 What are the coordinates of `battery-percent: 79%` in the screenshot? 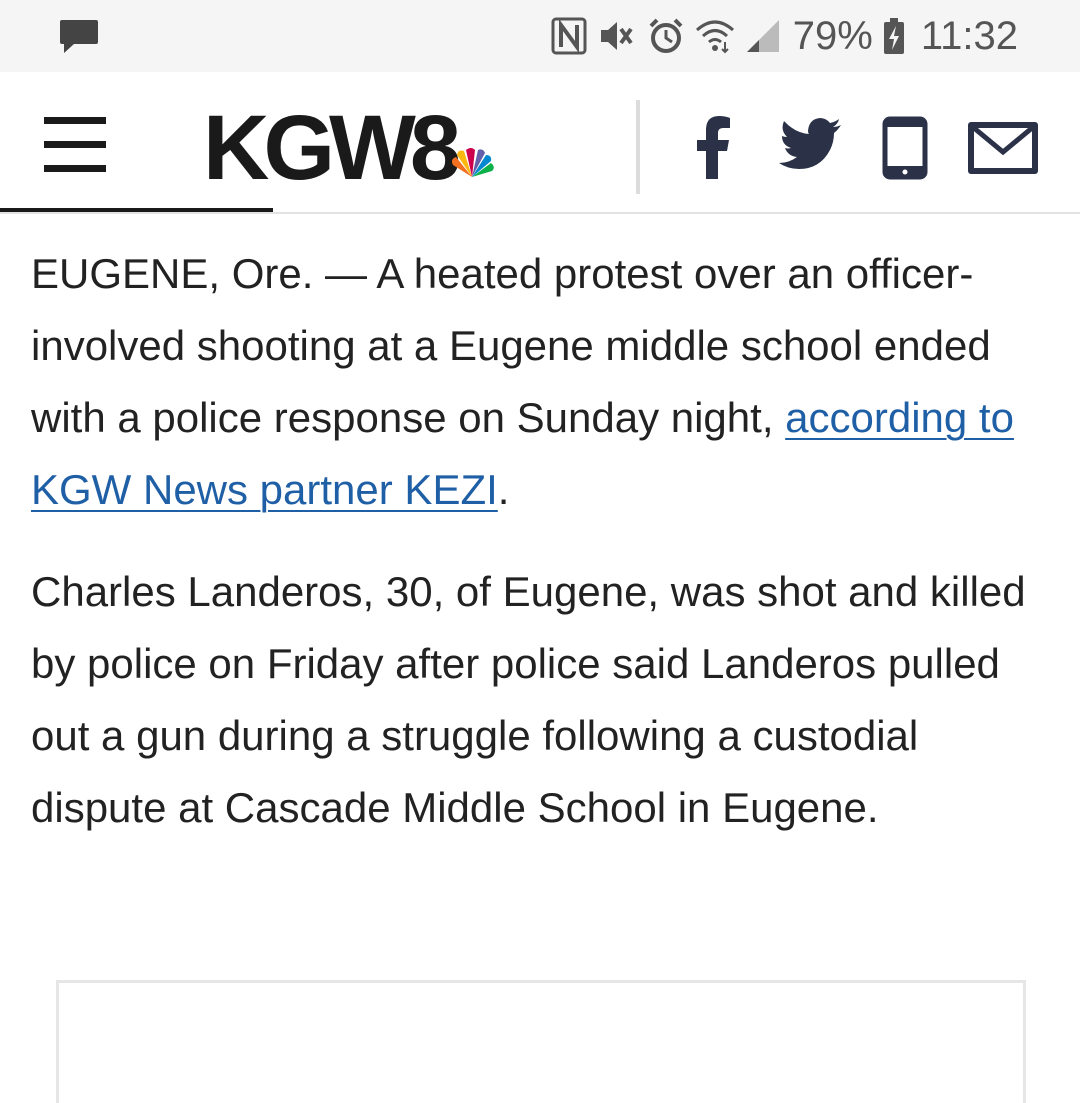 It's located at (832, 36).